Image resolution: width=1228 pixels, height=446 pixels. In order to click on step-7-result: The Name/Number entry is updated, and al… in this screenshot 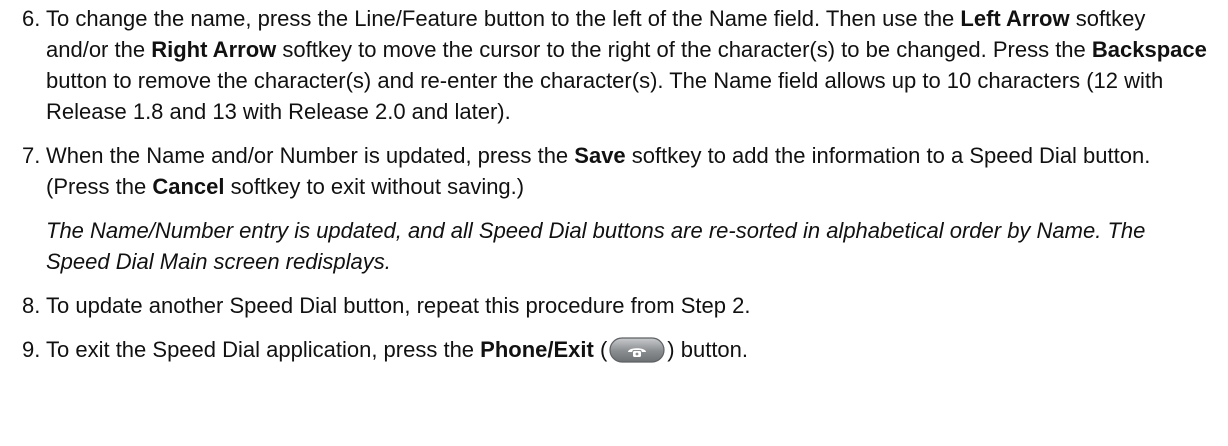, I will do `click(596, 246)`.